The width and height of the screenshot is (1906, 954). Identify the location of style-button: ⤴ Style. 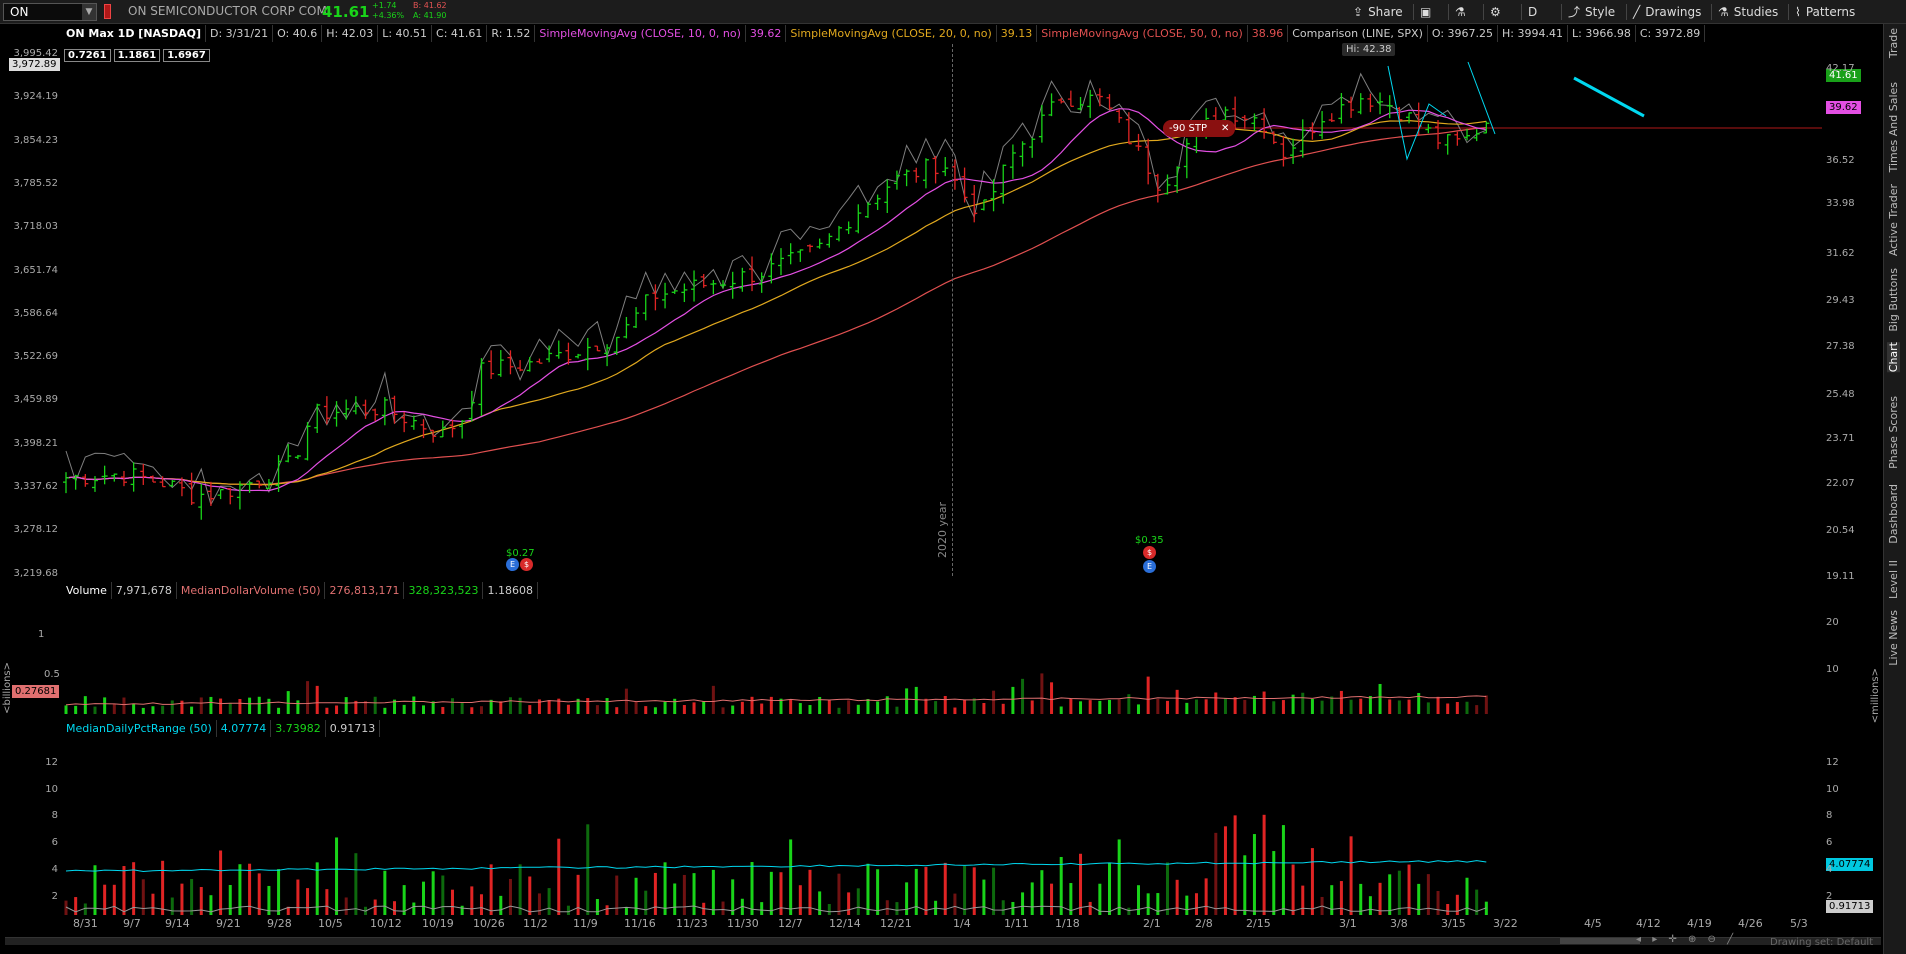
(1588, 12).